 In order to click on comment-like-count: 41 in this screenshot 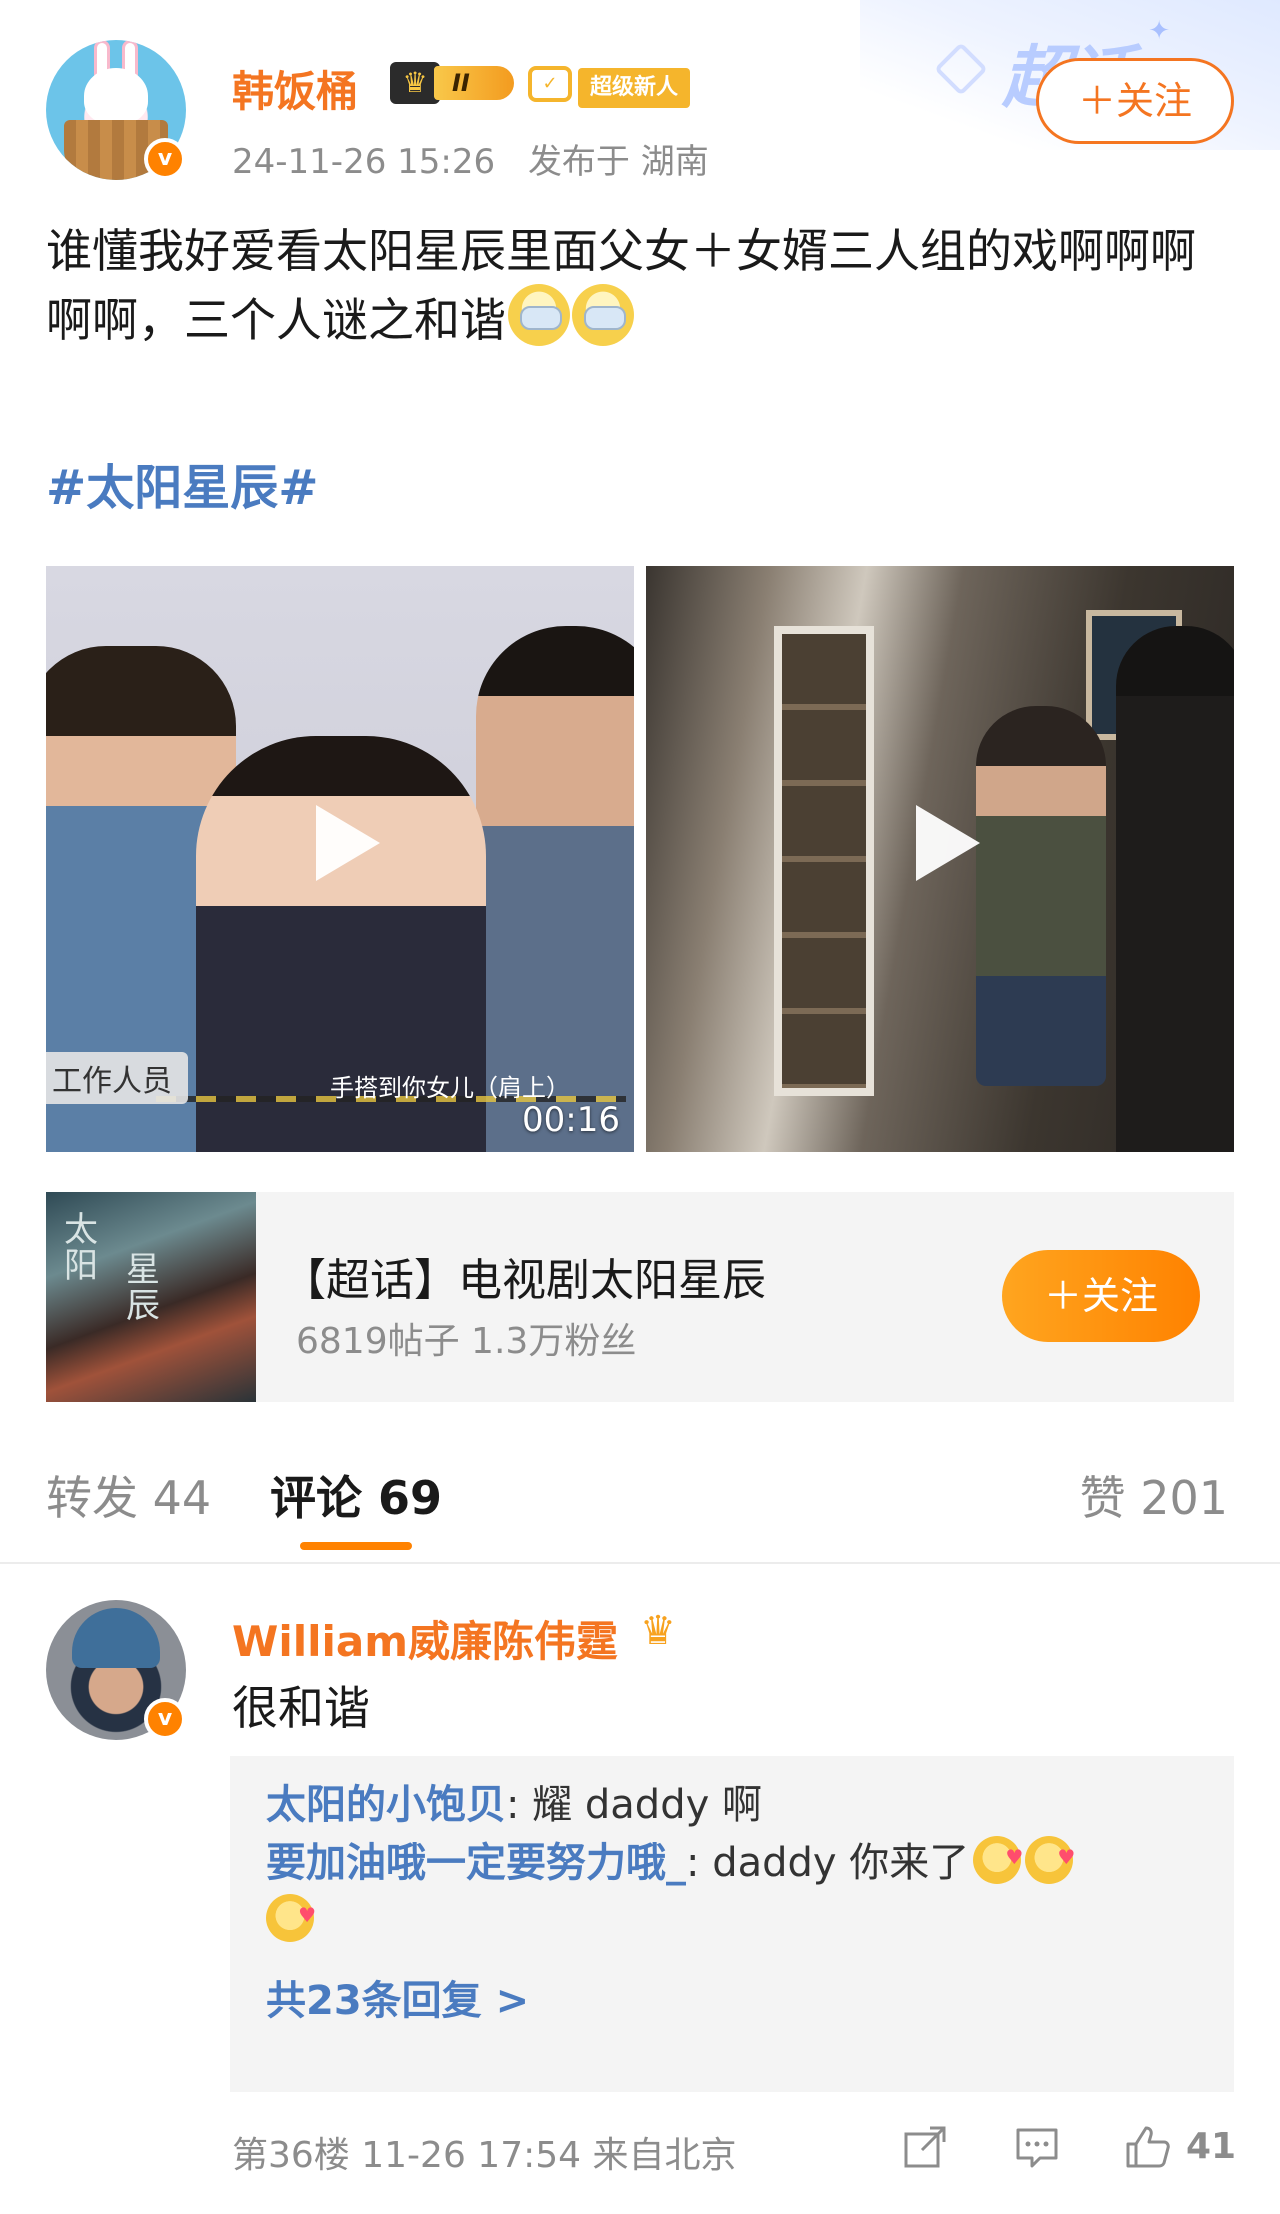, I will do `click(1211, 2146)`.